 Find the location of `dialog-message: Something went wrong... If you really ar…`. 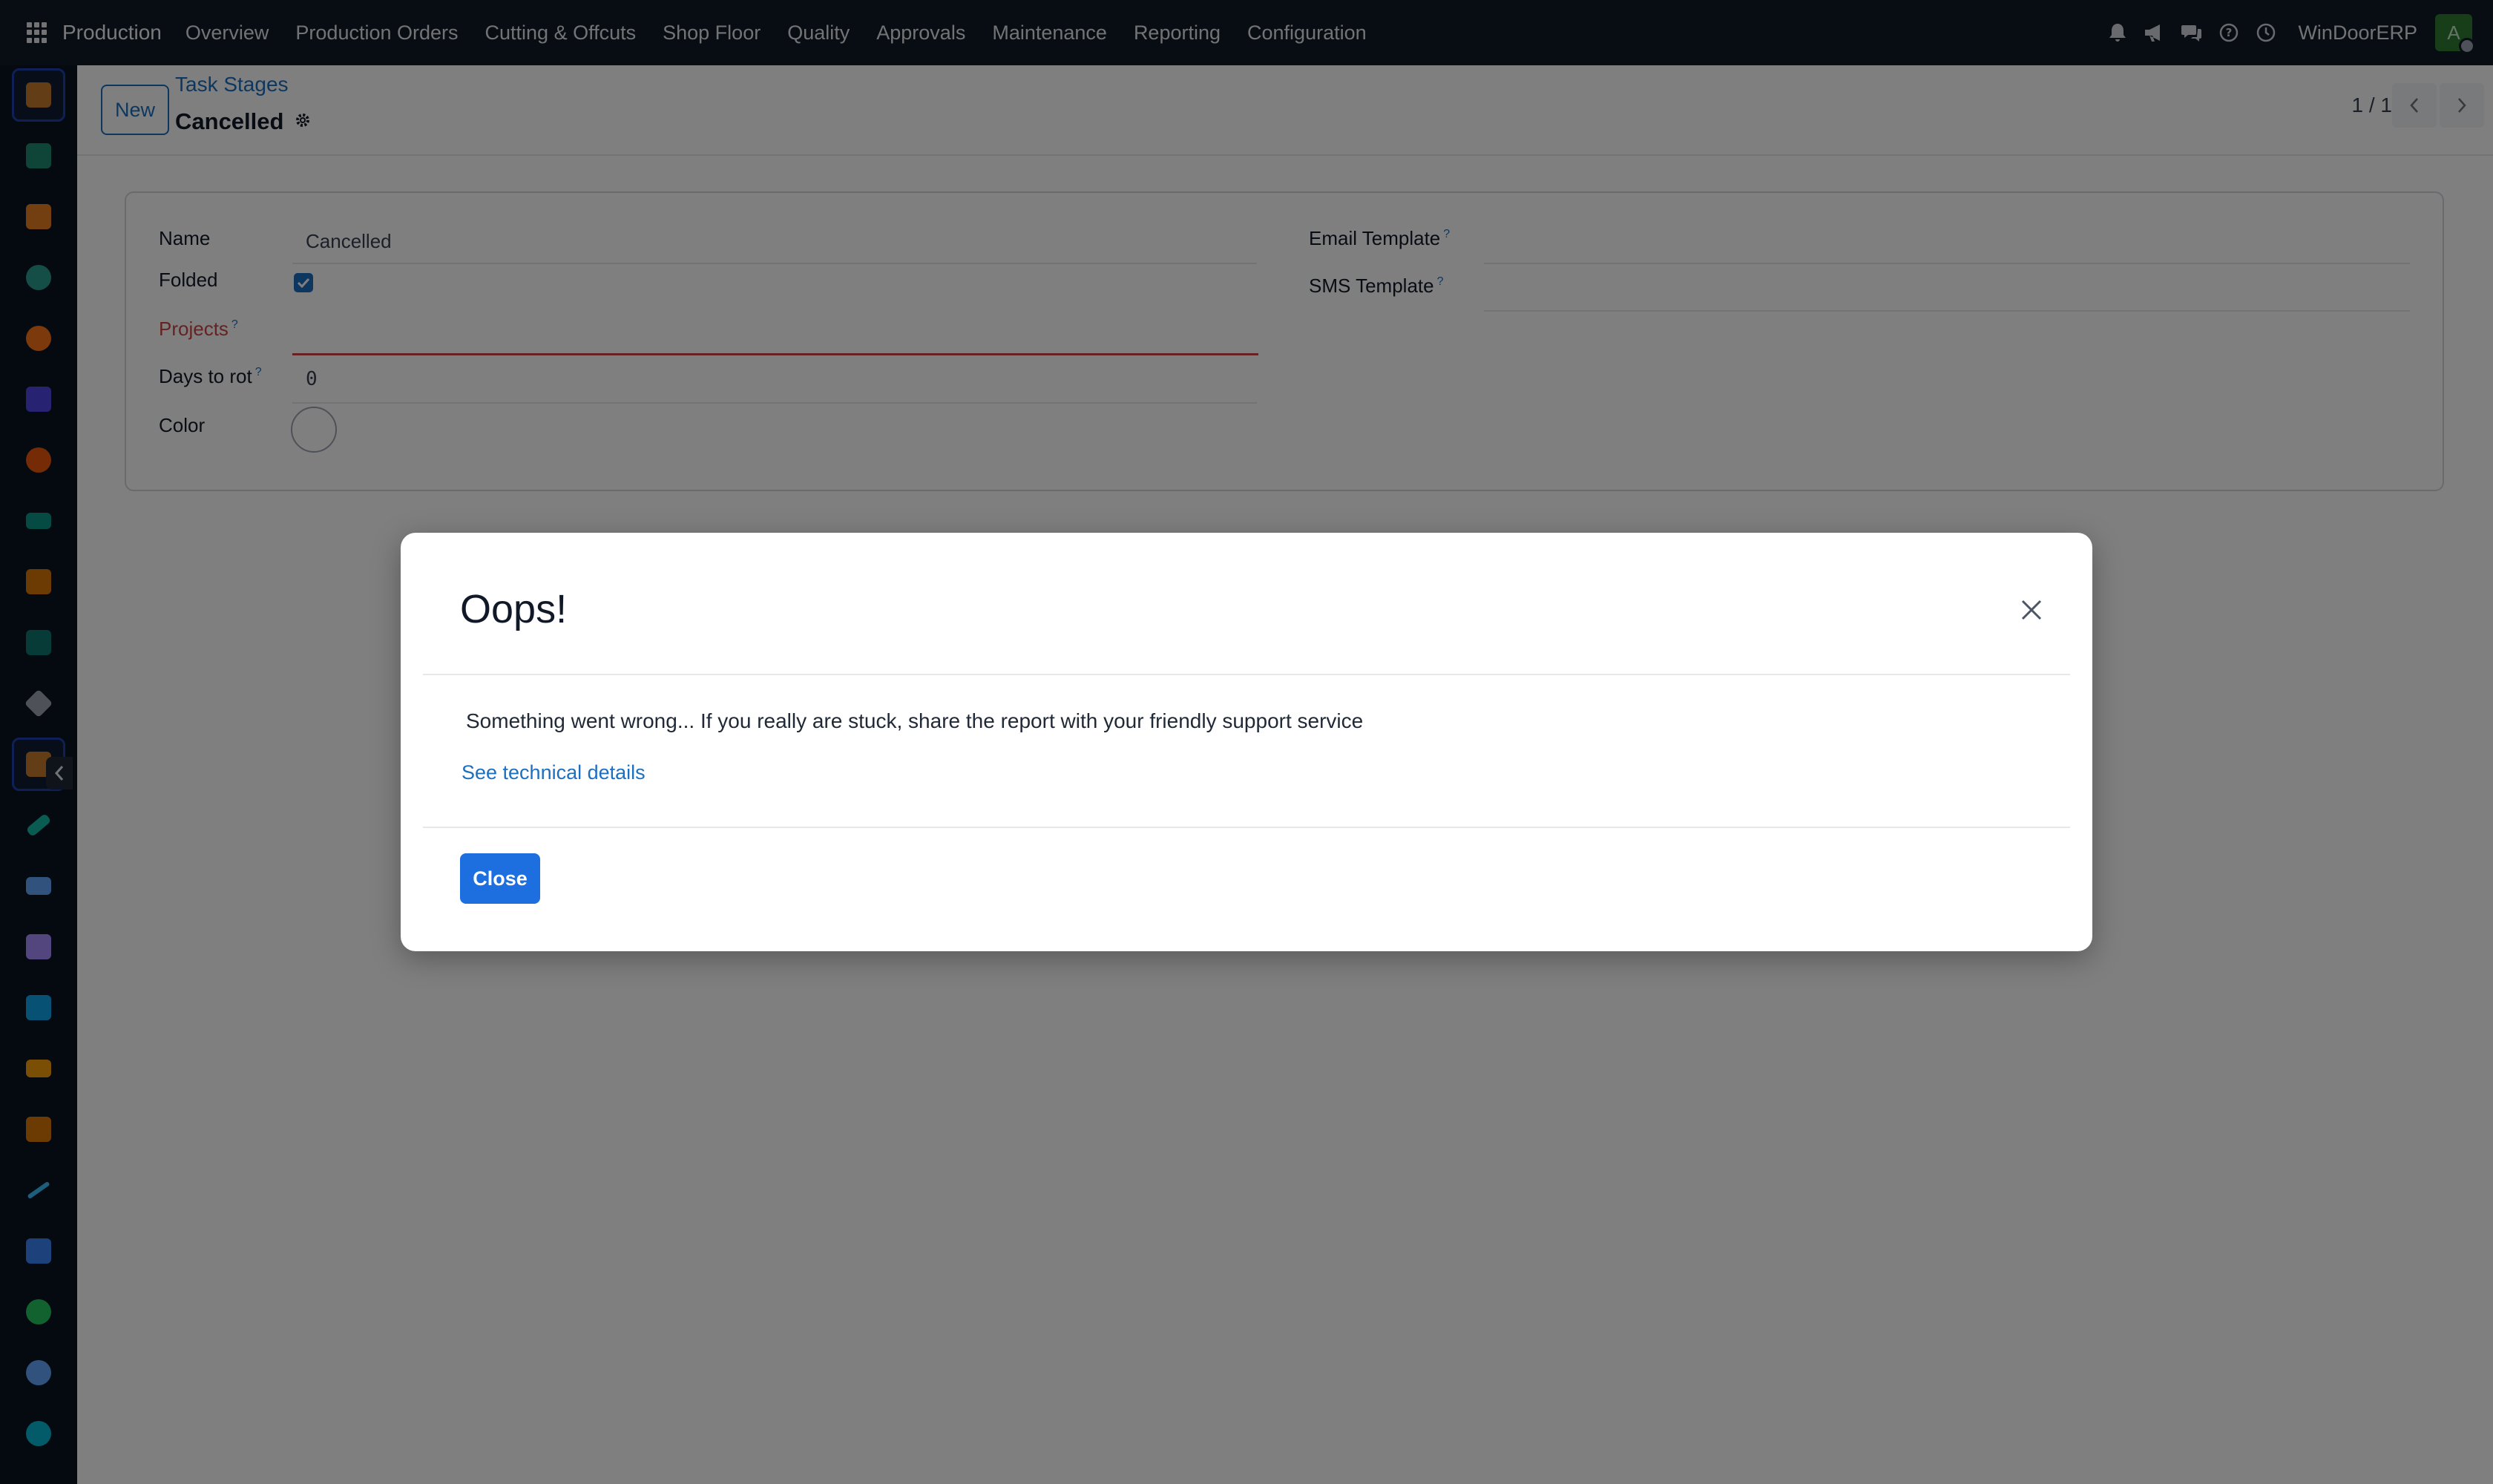

dialog-message: Something went wrong... If you really ar… is located at coordinates (915, 720).